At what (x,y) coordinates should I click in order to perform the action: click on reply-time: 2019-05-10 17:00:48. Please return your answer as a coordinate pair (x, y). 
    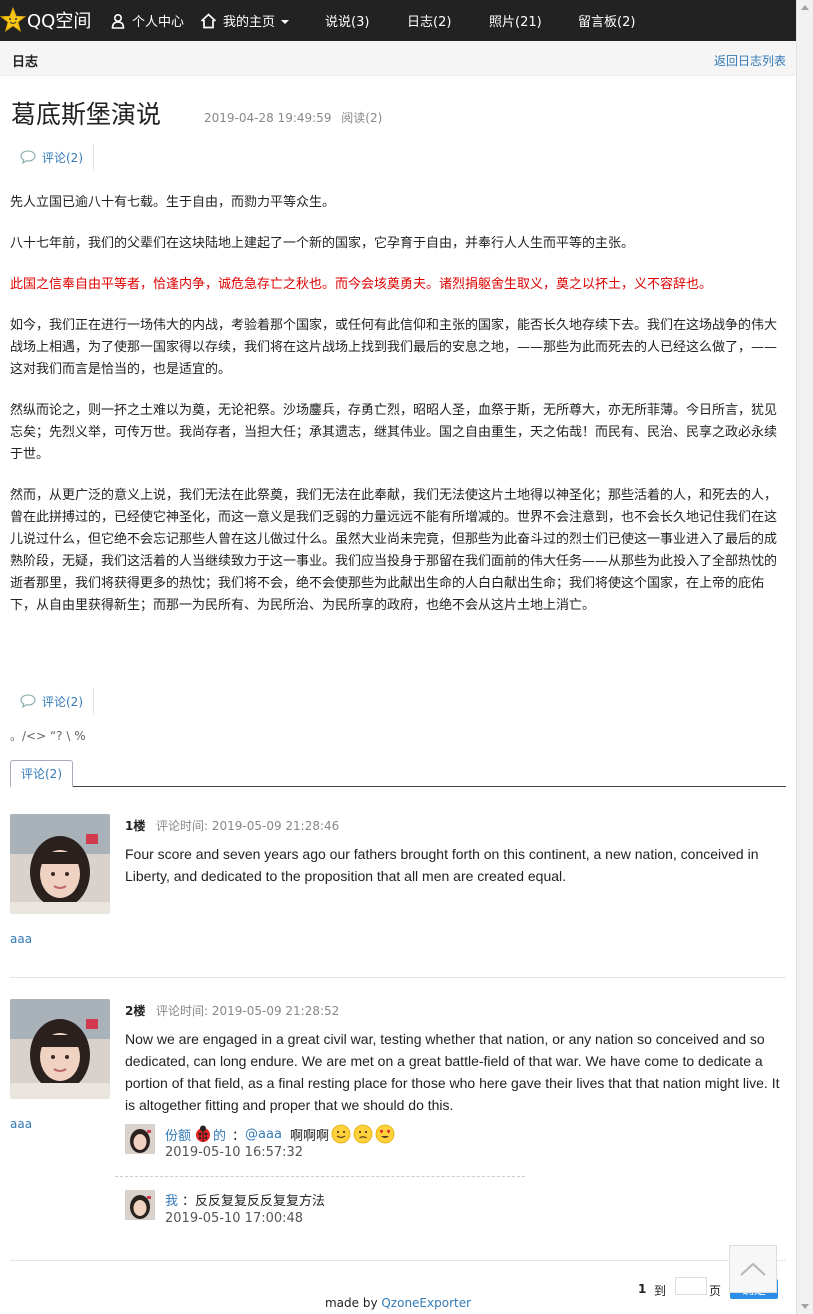
    Looking at the image, I should click on (234, 1218).